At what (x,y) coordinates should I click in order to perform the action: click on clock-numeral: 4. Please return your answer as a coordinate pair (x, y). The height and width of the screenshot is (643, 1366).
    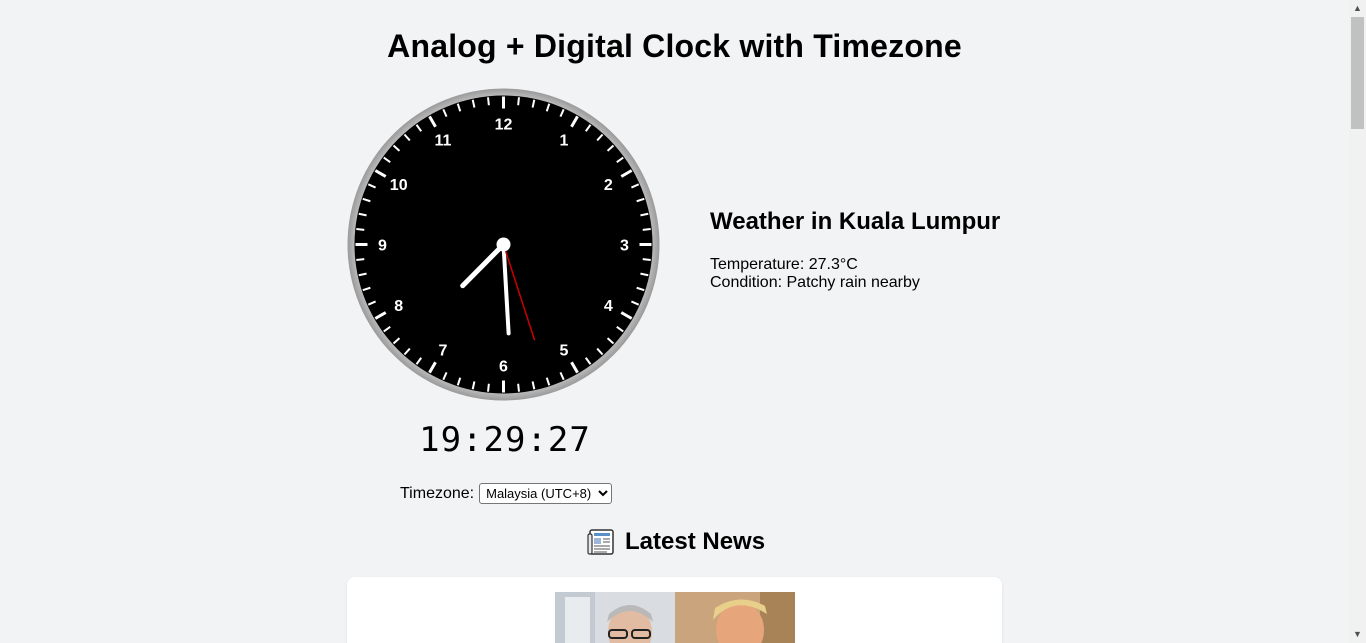
    Looking at the image, I should click on (608, 306).